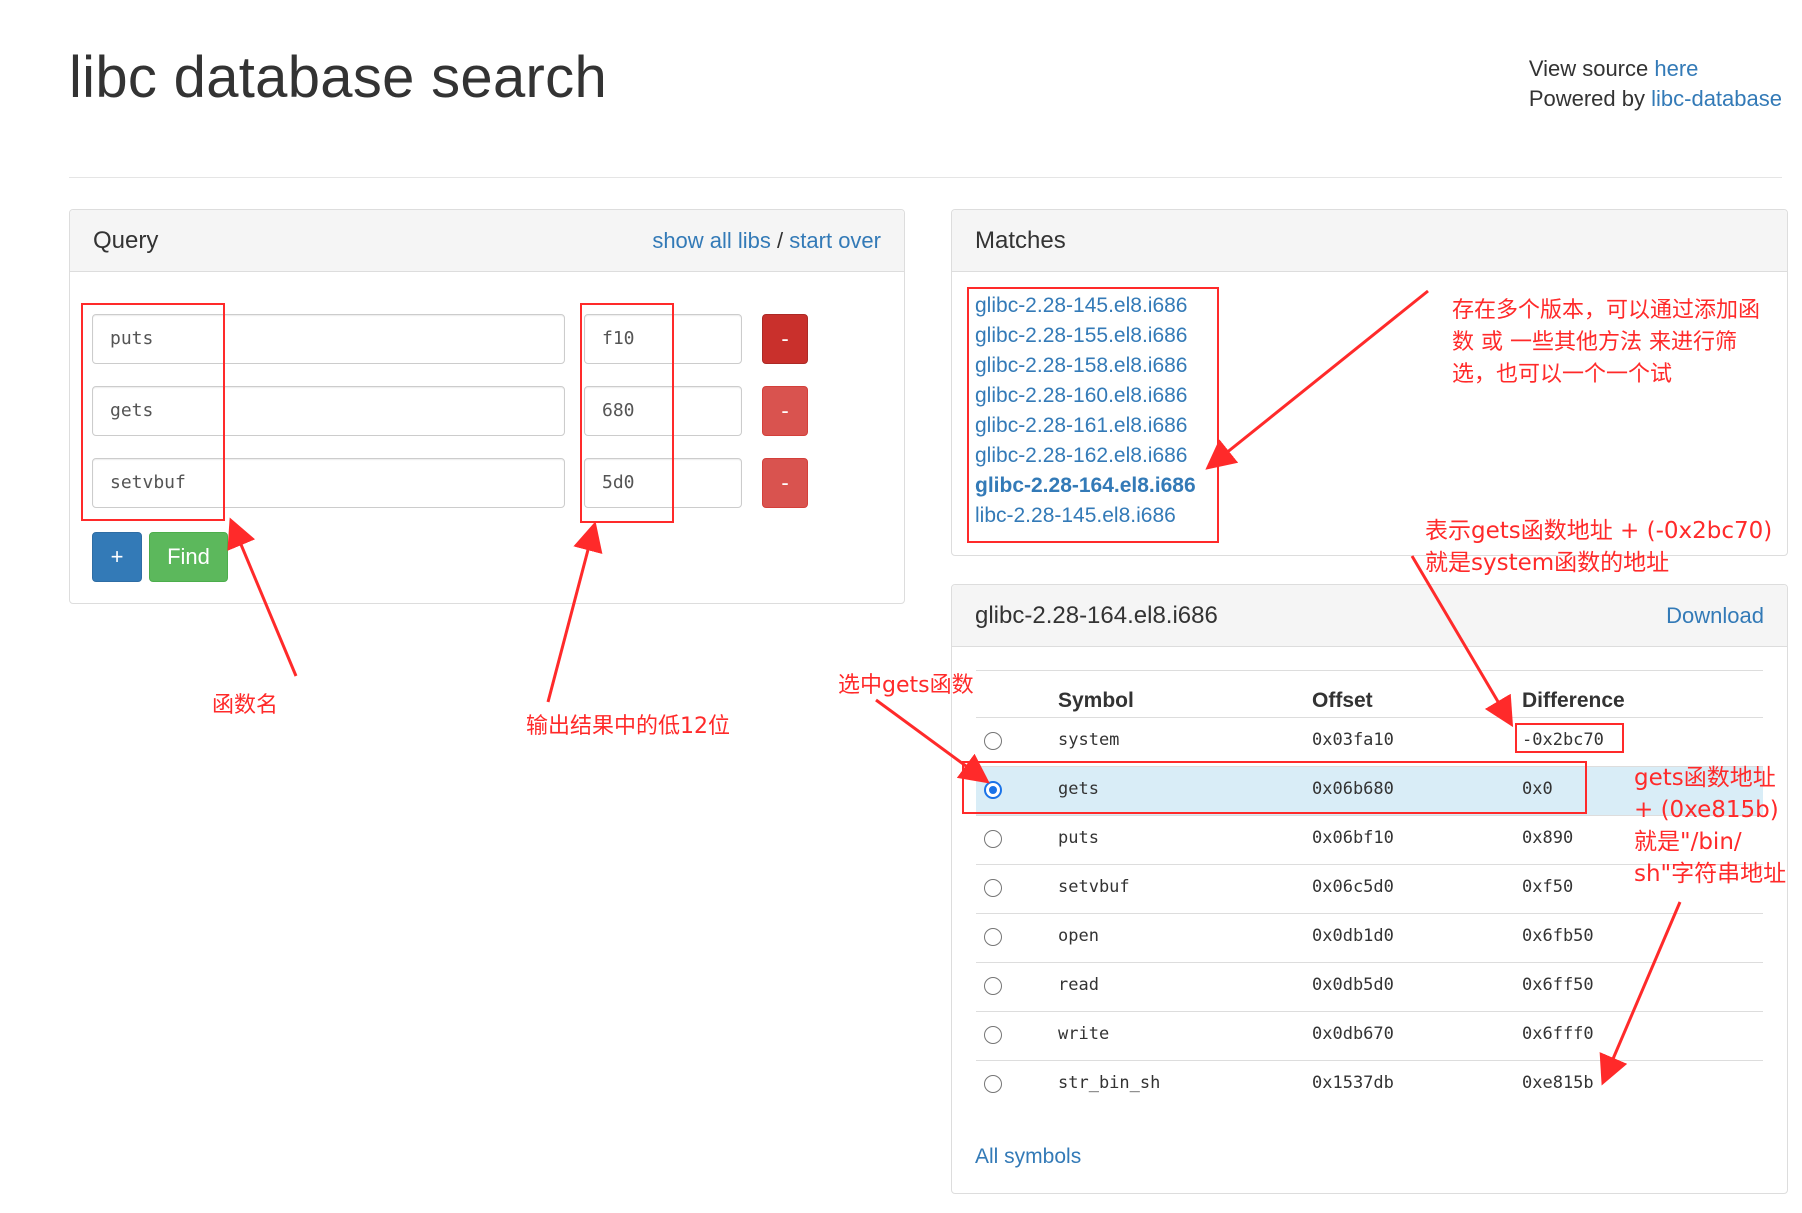 The image size is (1802, 1213). I want to click on arrow-select-gets, so click(932, 741).